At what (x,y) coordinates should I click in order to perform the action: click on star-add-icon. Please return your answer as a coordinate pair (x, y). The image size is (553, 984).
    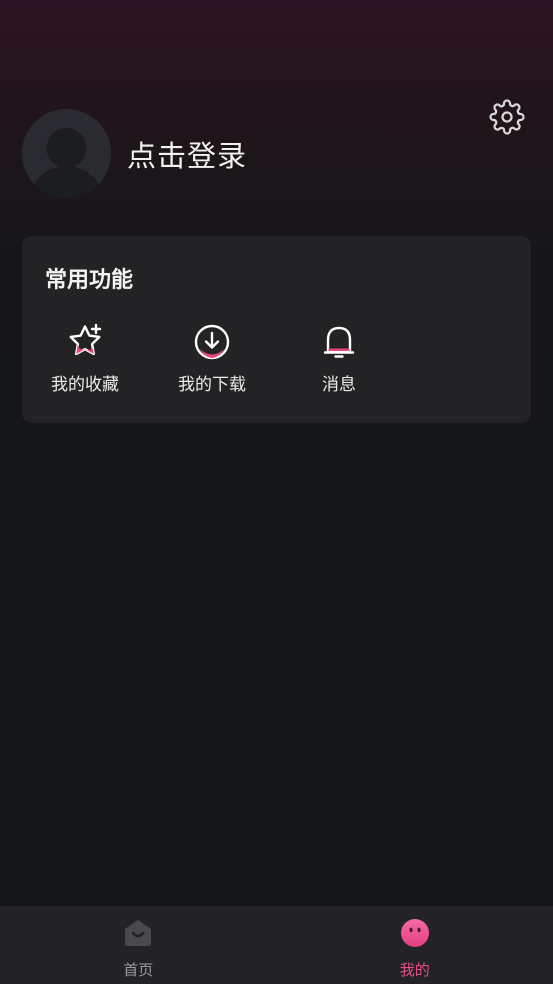
    Looking at the image, I should click on (85, 339).